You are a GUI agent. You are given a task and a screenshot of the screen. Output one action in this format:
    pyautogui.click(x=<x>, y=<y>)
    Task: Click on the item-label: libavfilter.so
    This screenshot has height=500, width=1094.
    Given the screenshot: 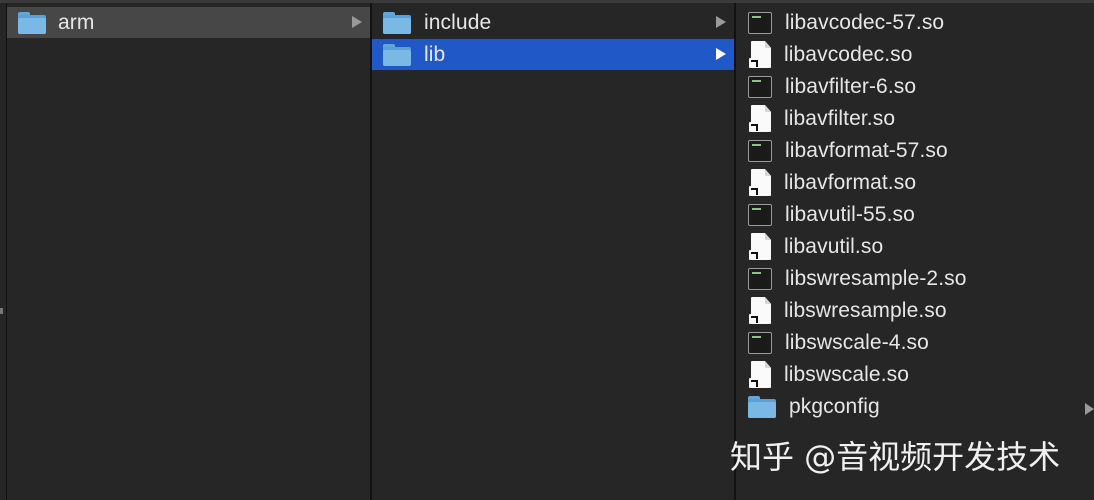 What is the action you would take?
    pyautogui.click(x=840, y=118)
    